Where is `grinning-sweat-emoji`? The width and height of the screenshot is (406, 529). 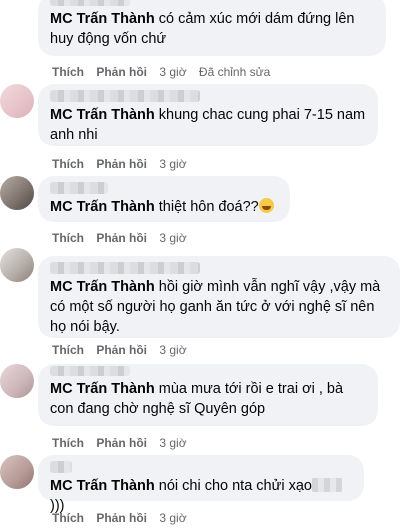 grinning-sweat-emoji is located at coordinates (266, 205).